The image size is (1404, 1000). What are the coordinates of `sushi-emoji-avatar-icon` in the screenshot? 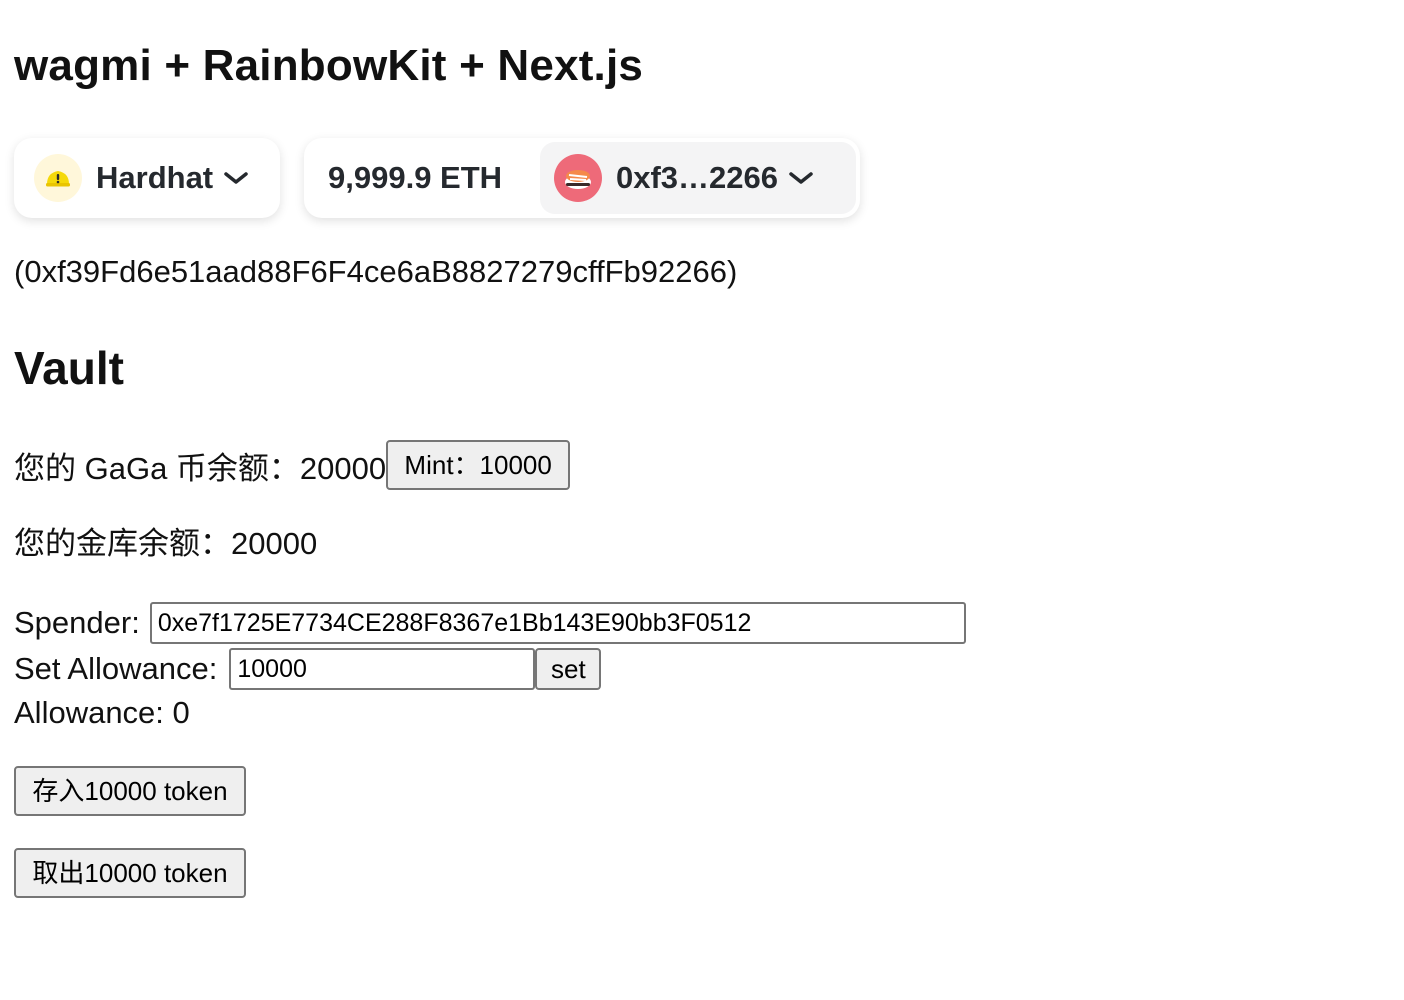 It's located at (578, 178).